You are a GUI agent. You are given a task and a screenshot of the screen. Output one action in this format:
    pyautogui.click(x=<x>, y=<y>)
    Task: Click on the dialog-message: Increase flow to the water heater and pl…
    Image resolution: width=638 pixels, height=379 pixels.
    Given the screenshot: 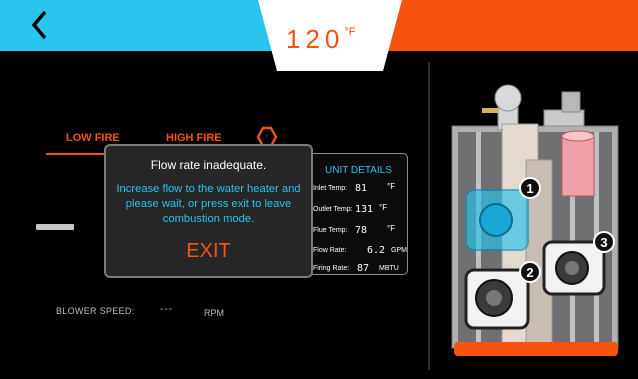 What is the action you would take?
    pyautogui.click(x=208, y=204)
    